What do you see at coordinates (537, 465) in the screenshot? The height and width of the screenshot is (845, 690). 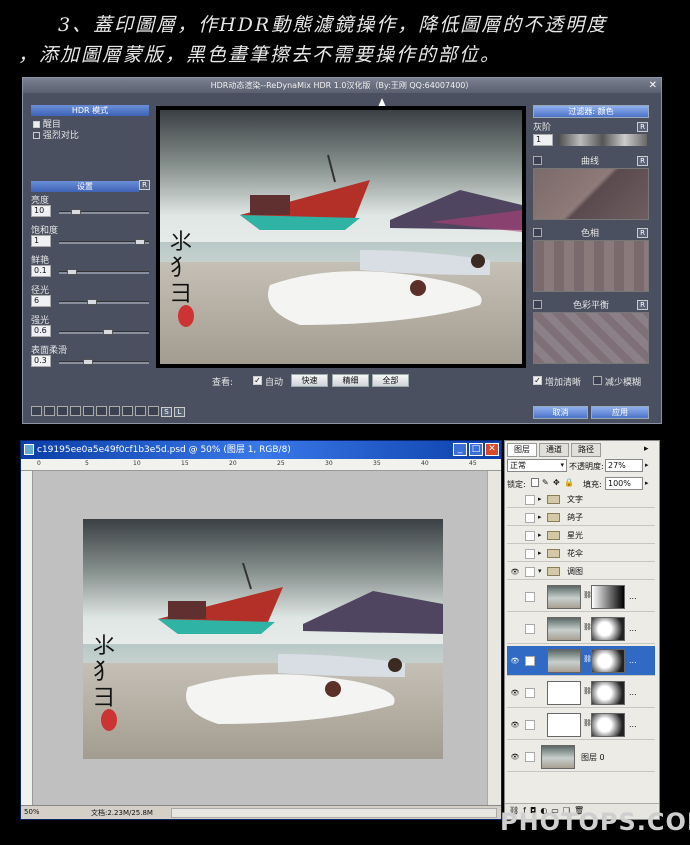 I see `blend-mode-select: 正常 ▾` at bounding box center [537, 465].